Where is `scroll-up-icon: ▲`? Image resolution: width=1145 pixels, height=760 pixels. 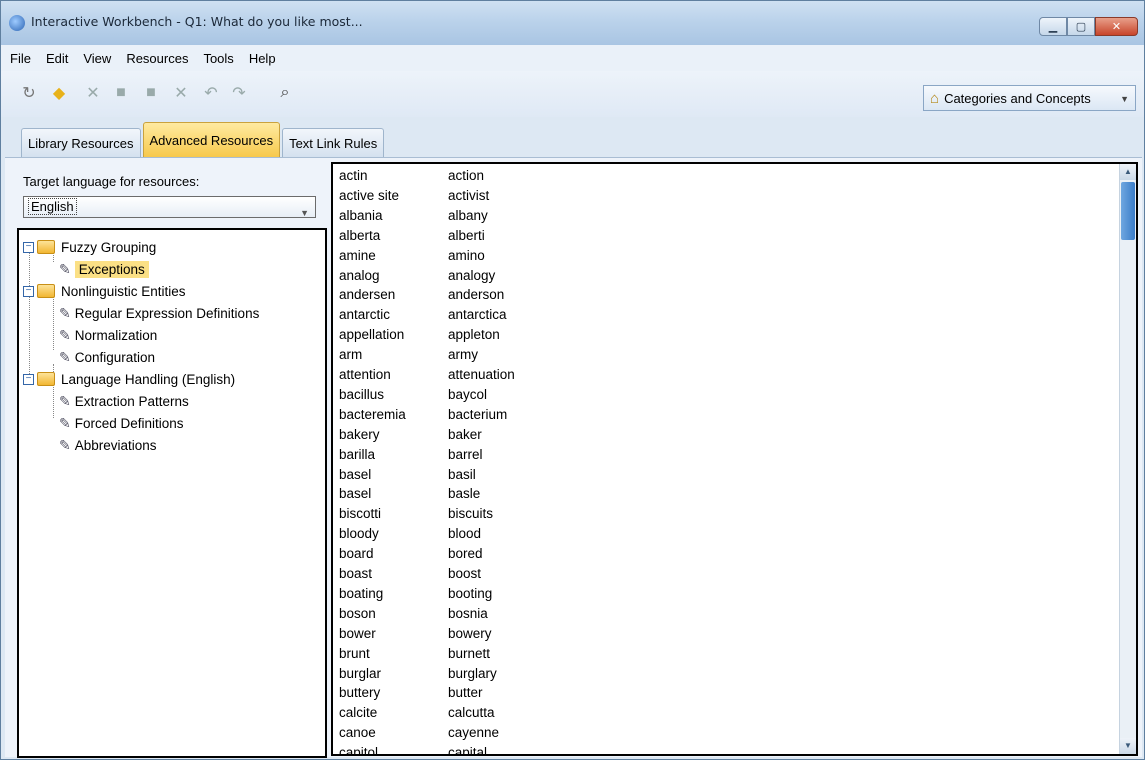 scroll-up-icon: ▲ is located at coordinates (1128, 172).